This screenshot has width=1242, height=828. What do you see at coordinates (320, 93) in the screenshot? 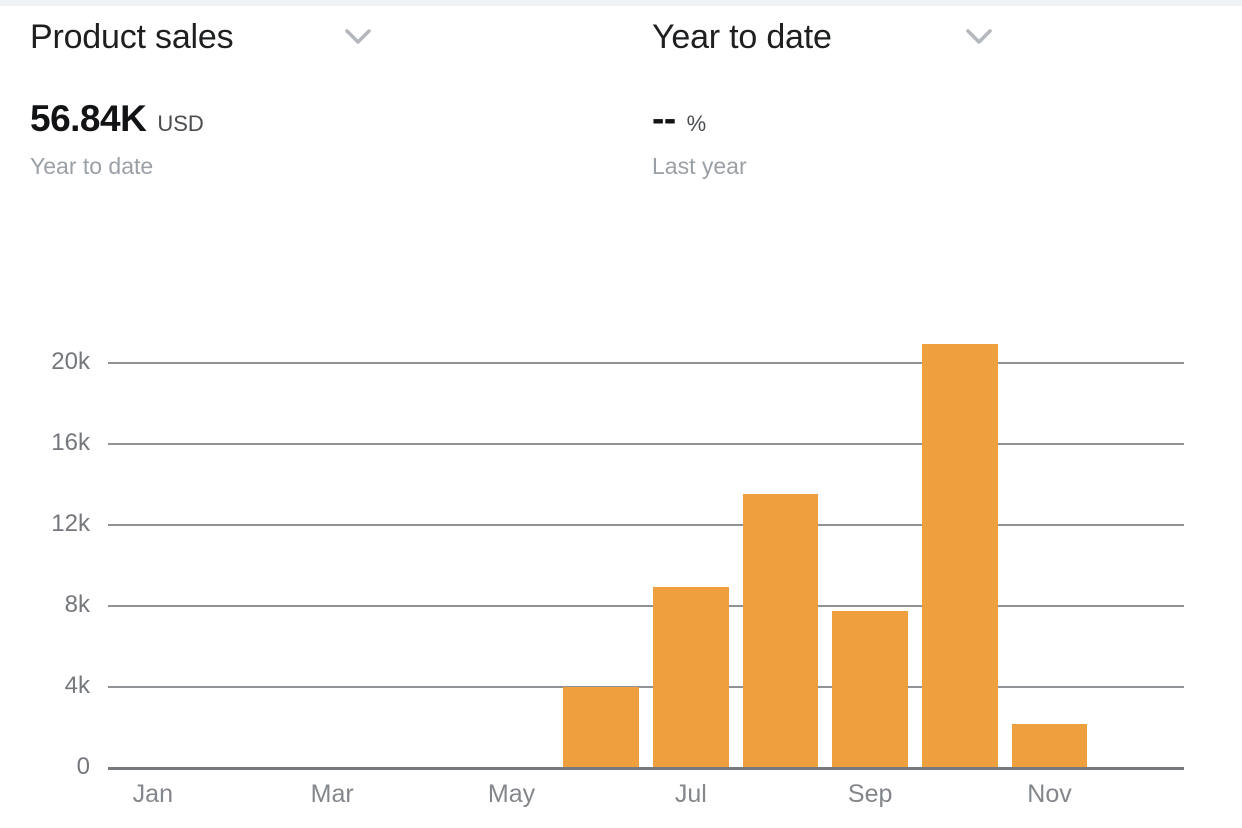
I see `kpi-product-sales: Product sales 56.84K USD Year to date` at bounding box center [320, 93].